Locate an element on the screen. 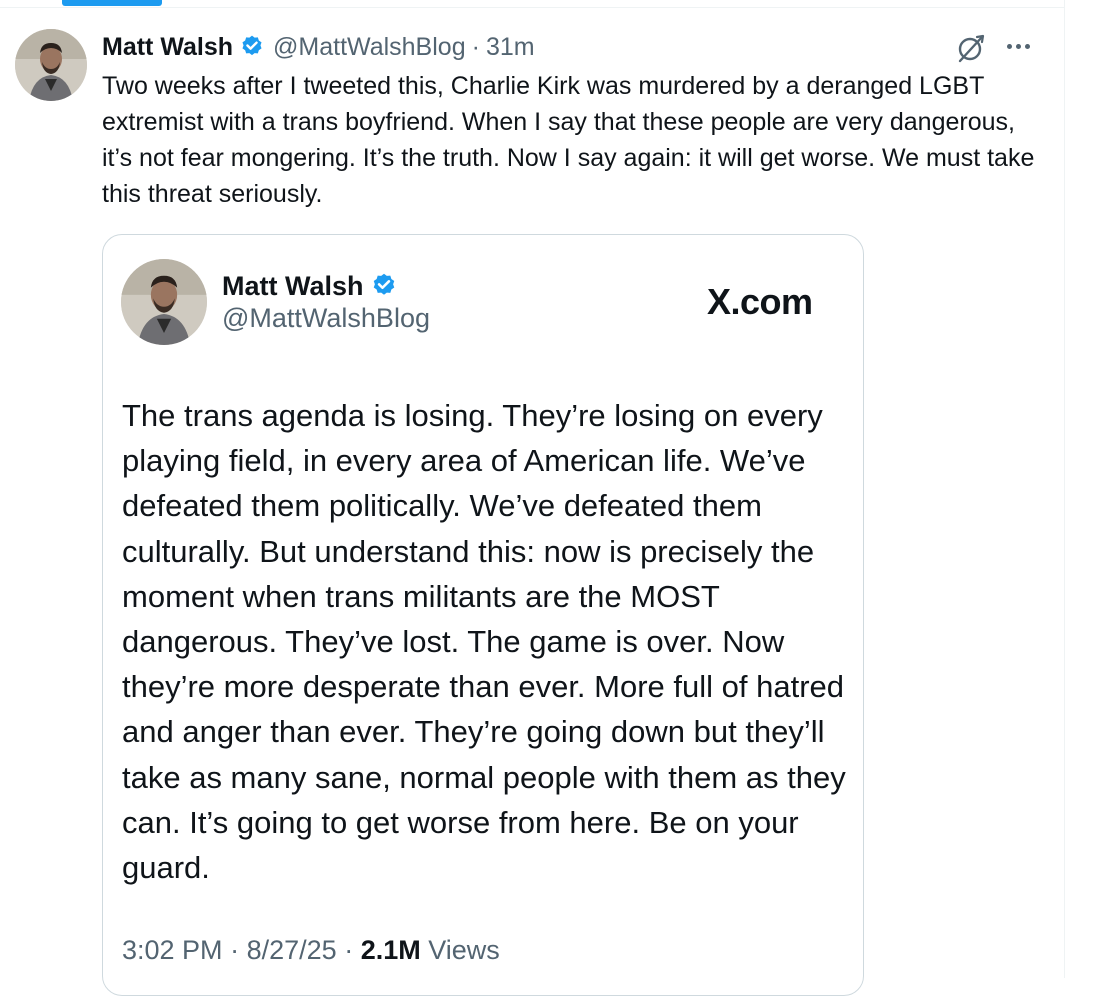  quoted-author-row: Matt Walsh is located at coordinates (310, 286).